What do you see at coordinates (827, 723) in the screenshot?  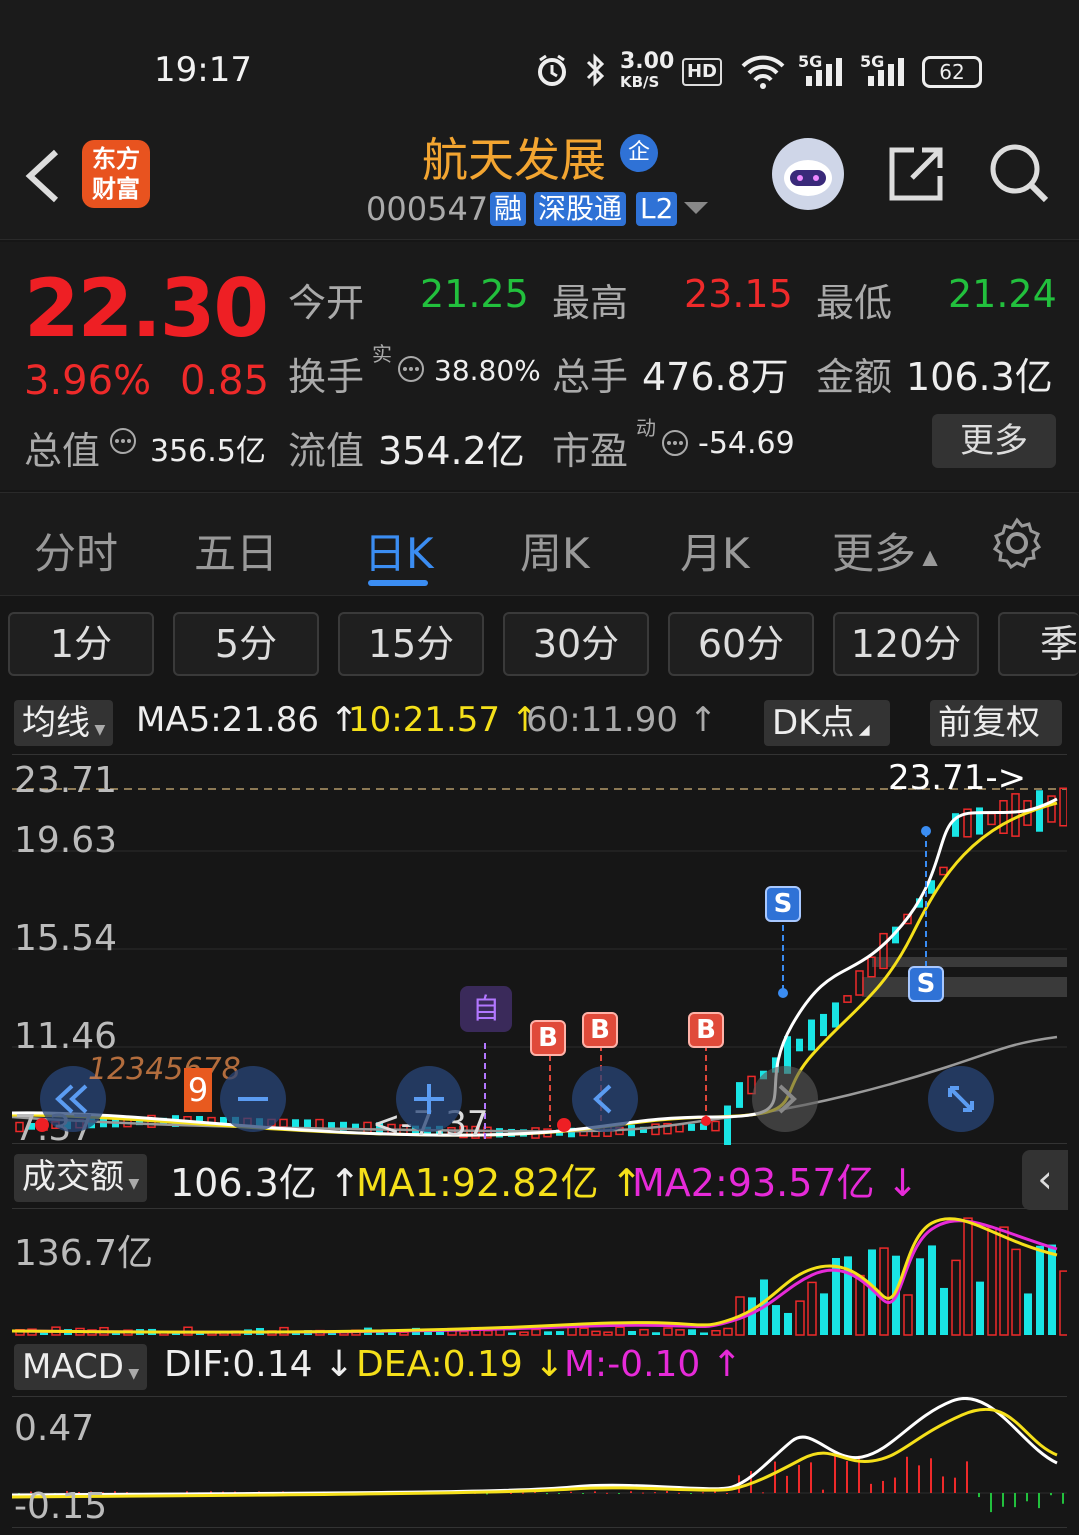 I see `dk-point-selector: DK点 ◢` at bounding box center [827, 723].